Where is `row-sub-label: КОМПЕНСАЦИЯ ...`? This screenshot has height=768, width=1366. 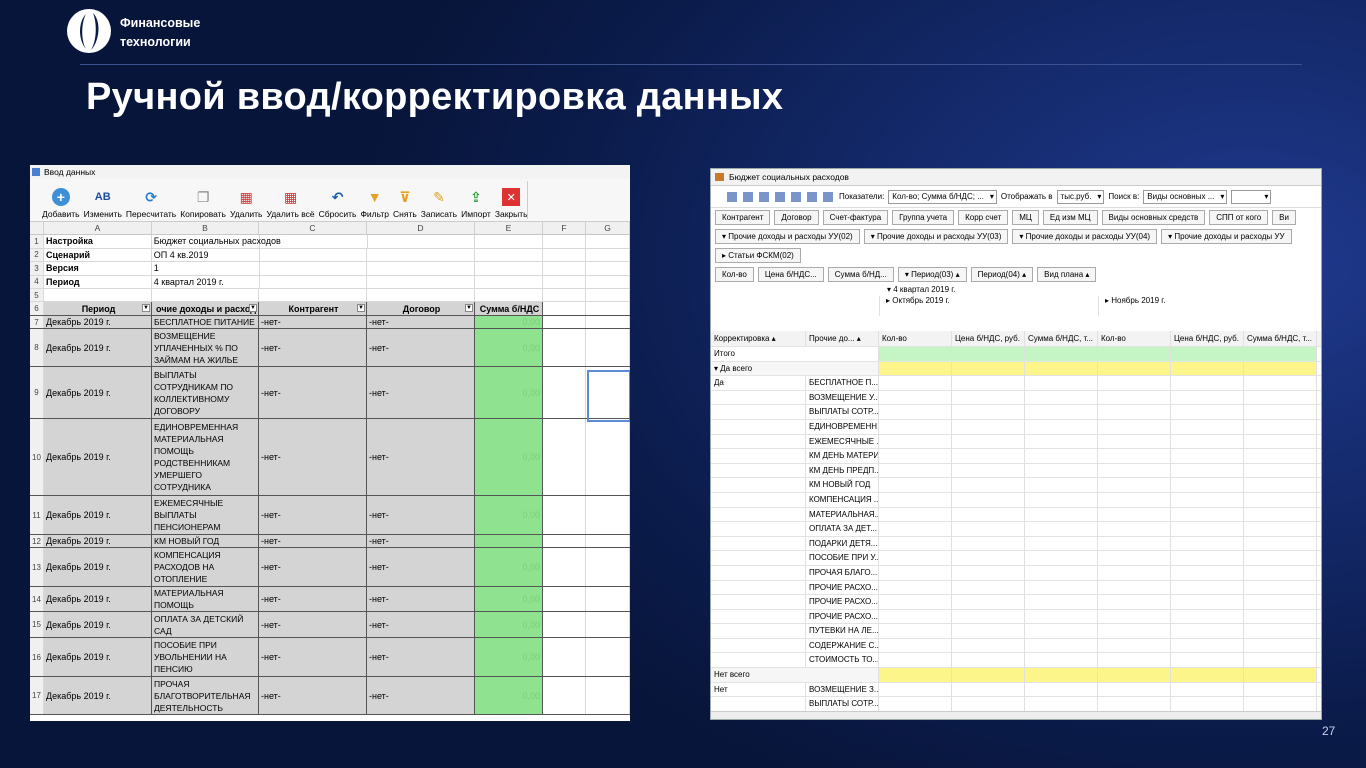 row-sub-label: КОМПЕНСАЦИЯ ... is located at coordinates (842, 499).